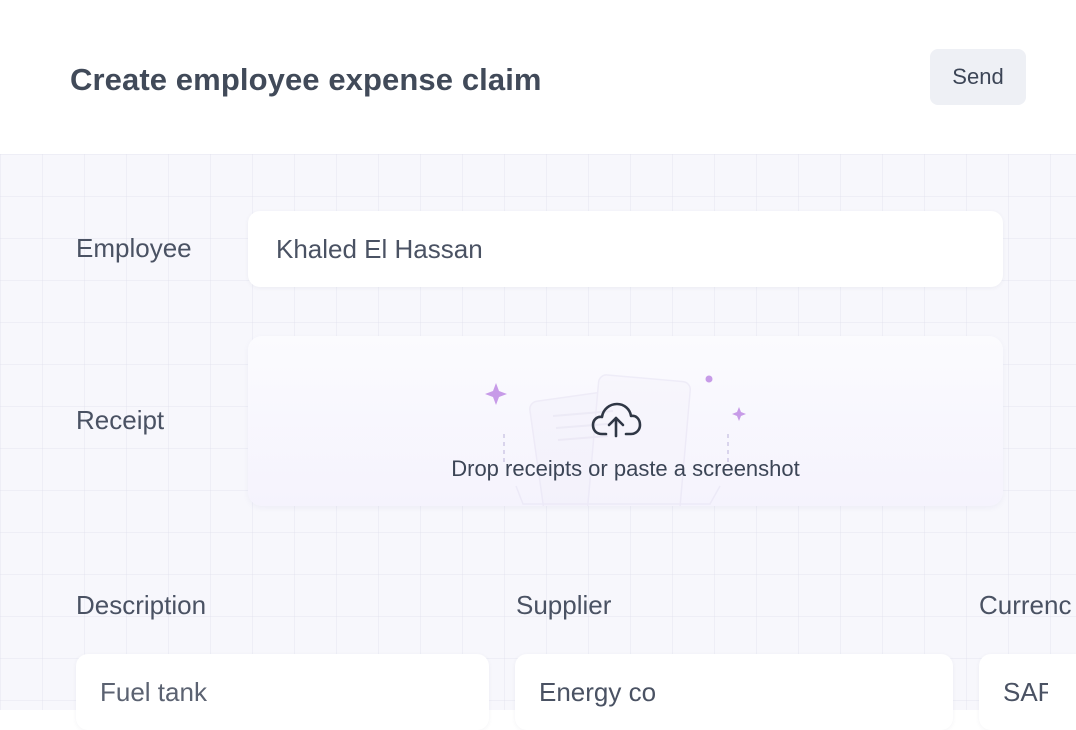 The width and height of the screenshot is (1076, 730). I want to click on employee-label: Employee, so click(134, 248).